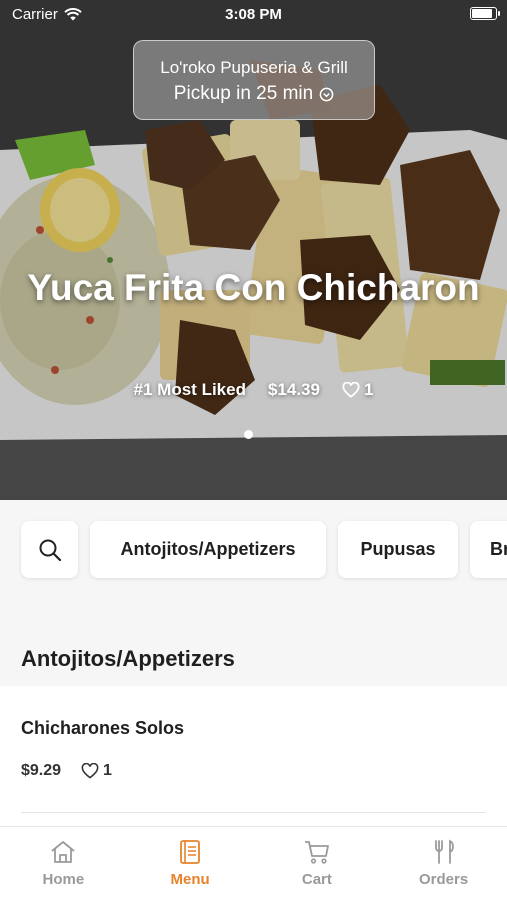  Describe the element at coordinates (190, 879) in the screenshot. I see `tab-menu-label: Menu` at that location.